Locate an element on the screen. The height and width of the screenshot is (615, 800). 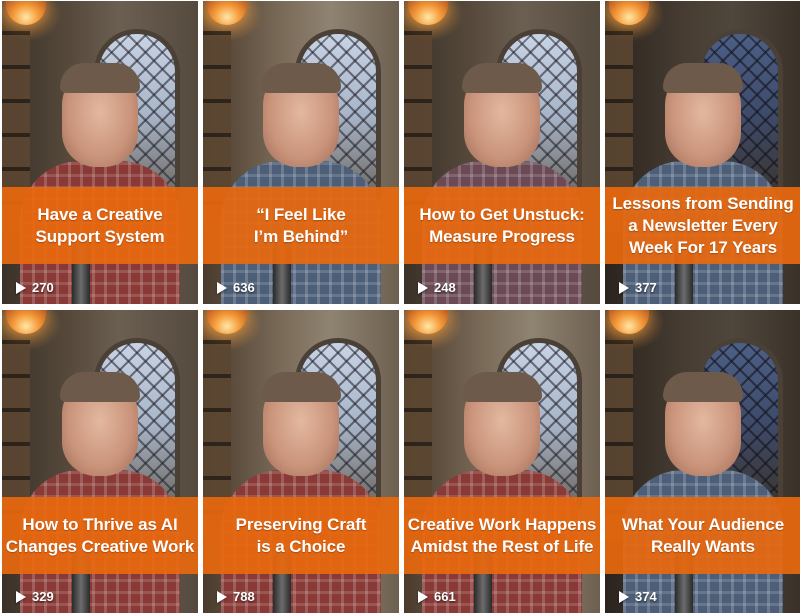
video-title: How to Get Unstuck: Measure Progress is located at coordinates (502, 225).